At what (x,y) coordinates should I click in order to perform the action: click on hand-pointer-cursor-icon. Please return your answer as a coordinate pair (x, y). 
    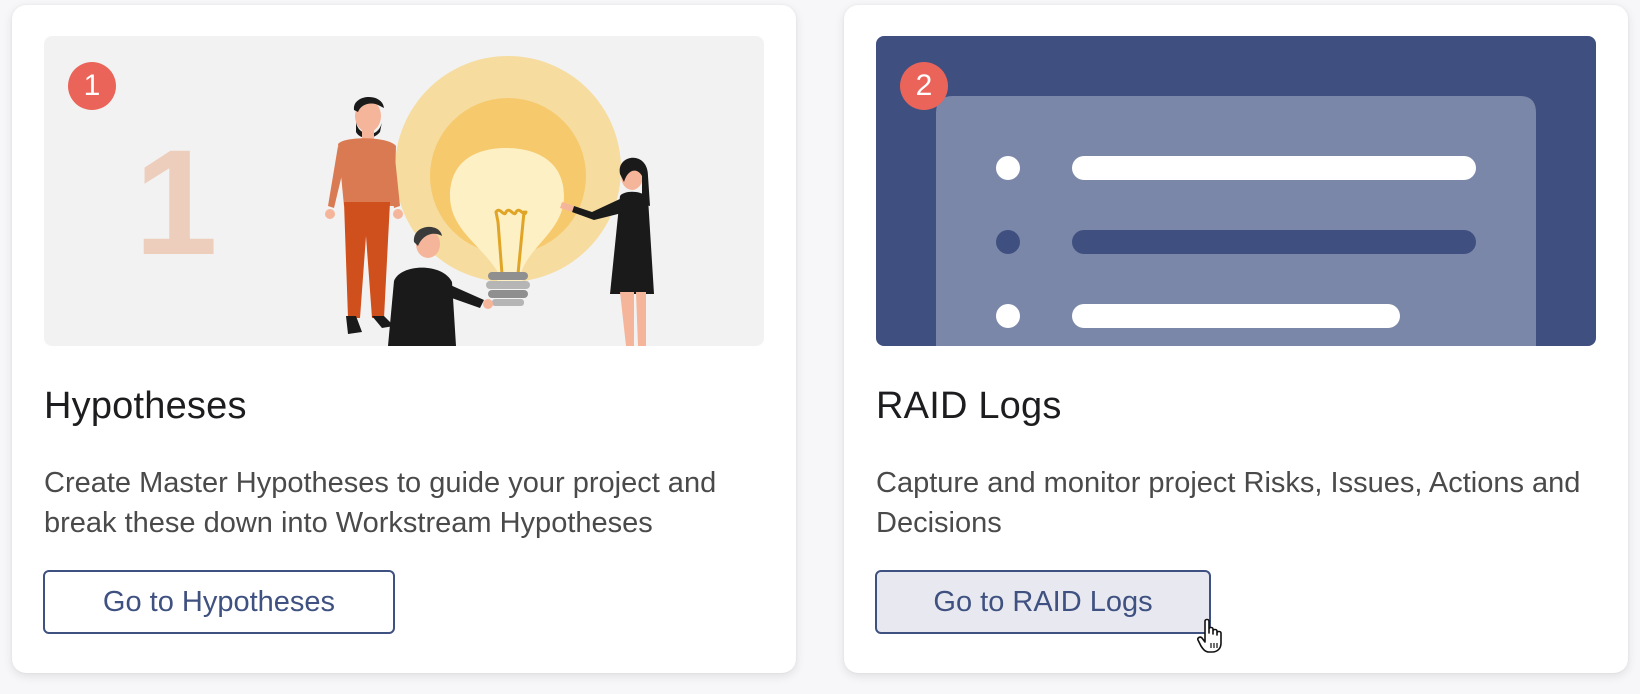
    Looking at the image, I should click on (1211, 638).